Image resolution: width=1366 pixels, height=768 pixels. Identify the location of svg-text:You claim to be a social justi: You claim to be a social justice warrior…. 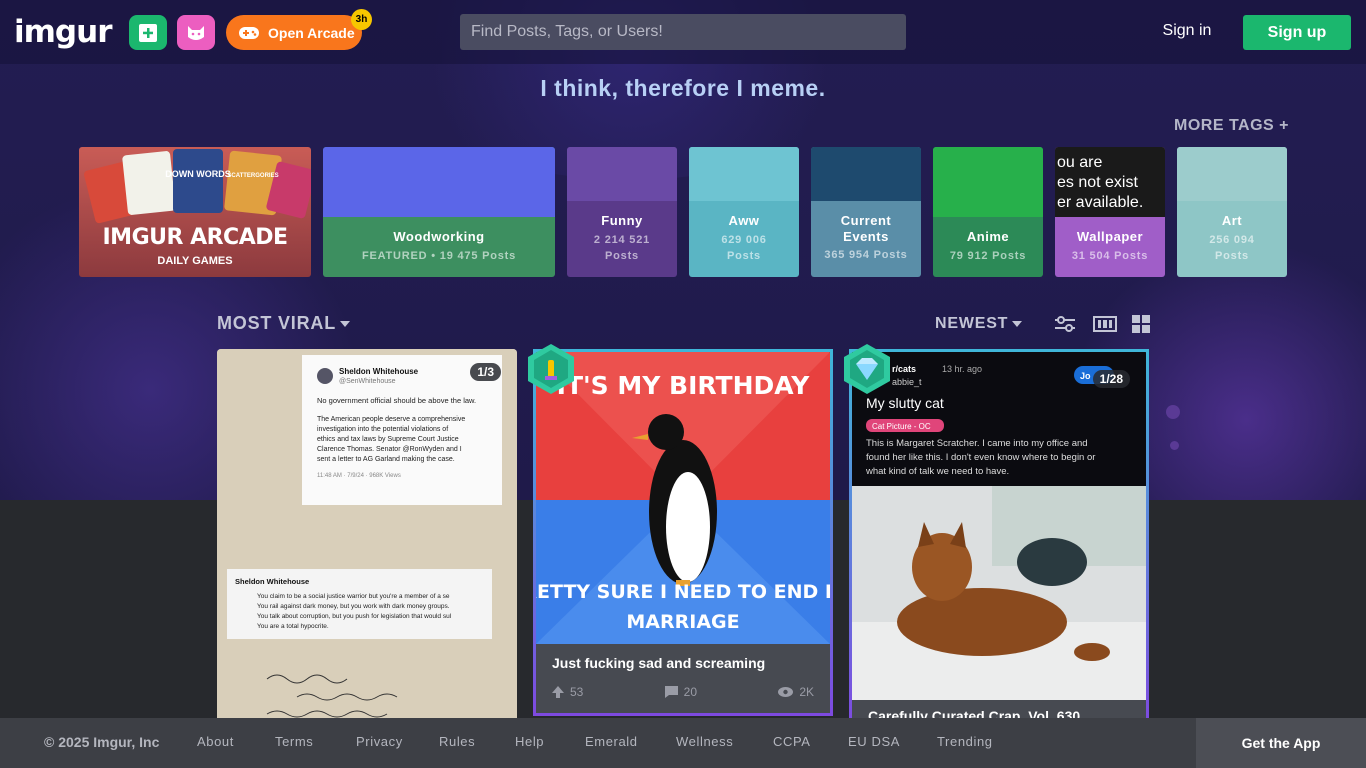
(353, 596).